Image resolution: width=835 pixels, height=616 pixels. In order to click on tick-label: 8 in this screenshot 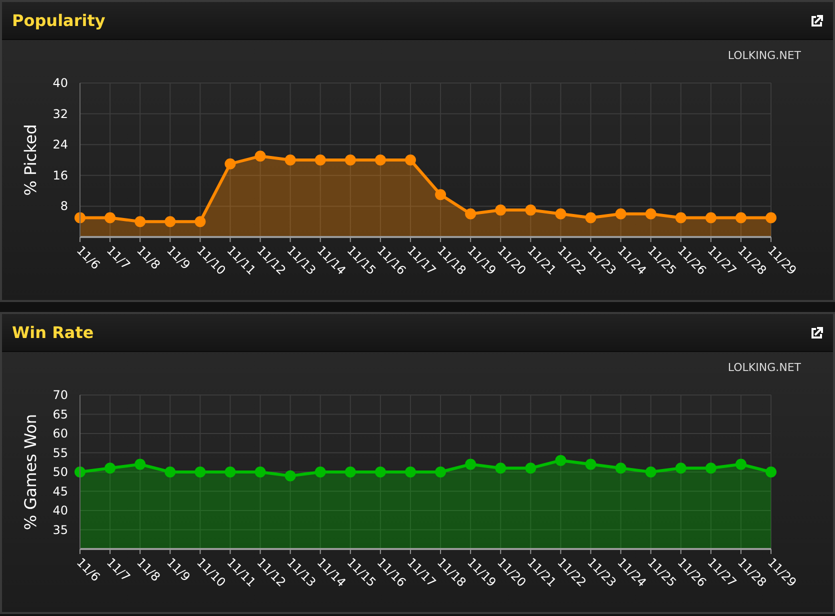, I will do `click(64, 205)`.